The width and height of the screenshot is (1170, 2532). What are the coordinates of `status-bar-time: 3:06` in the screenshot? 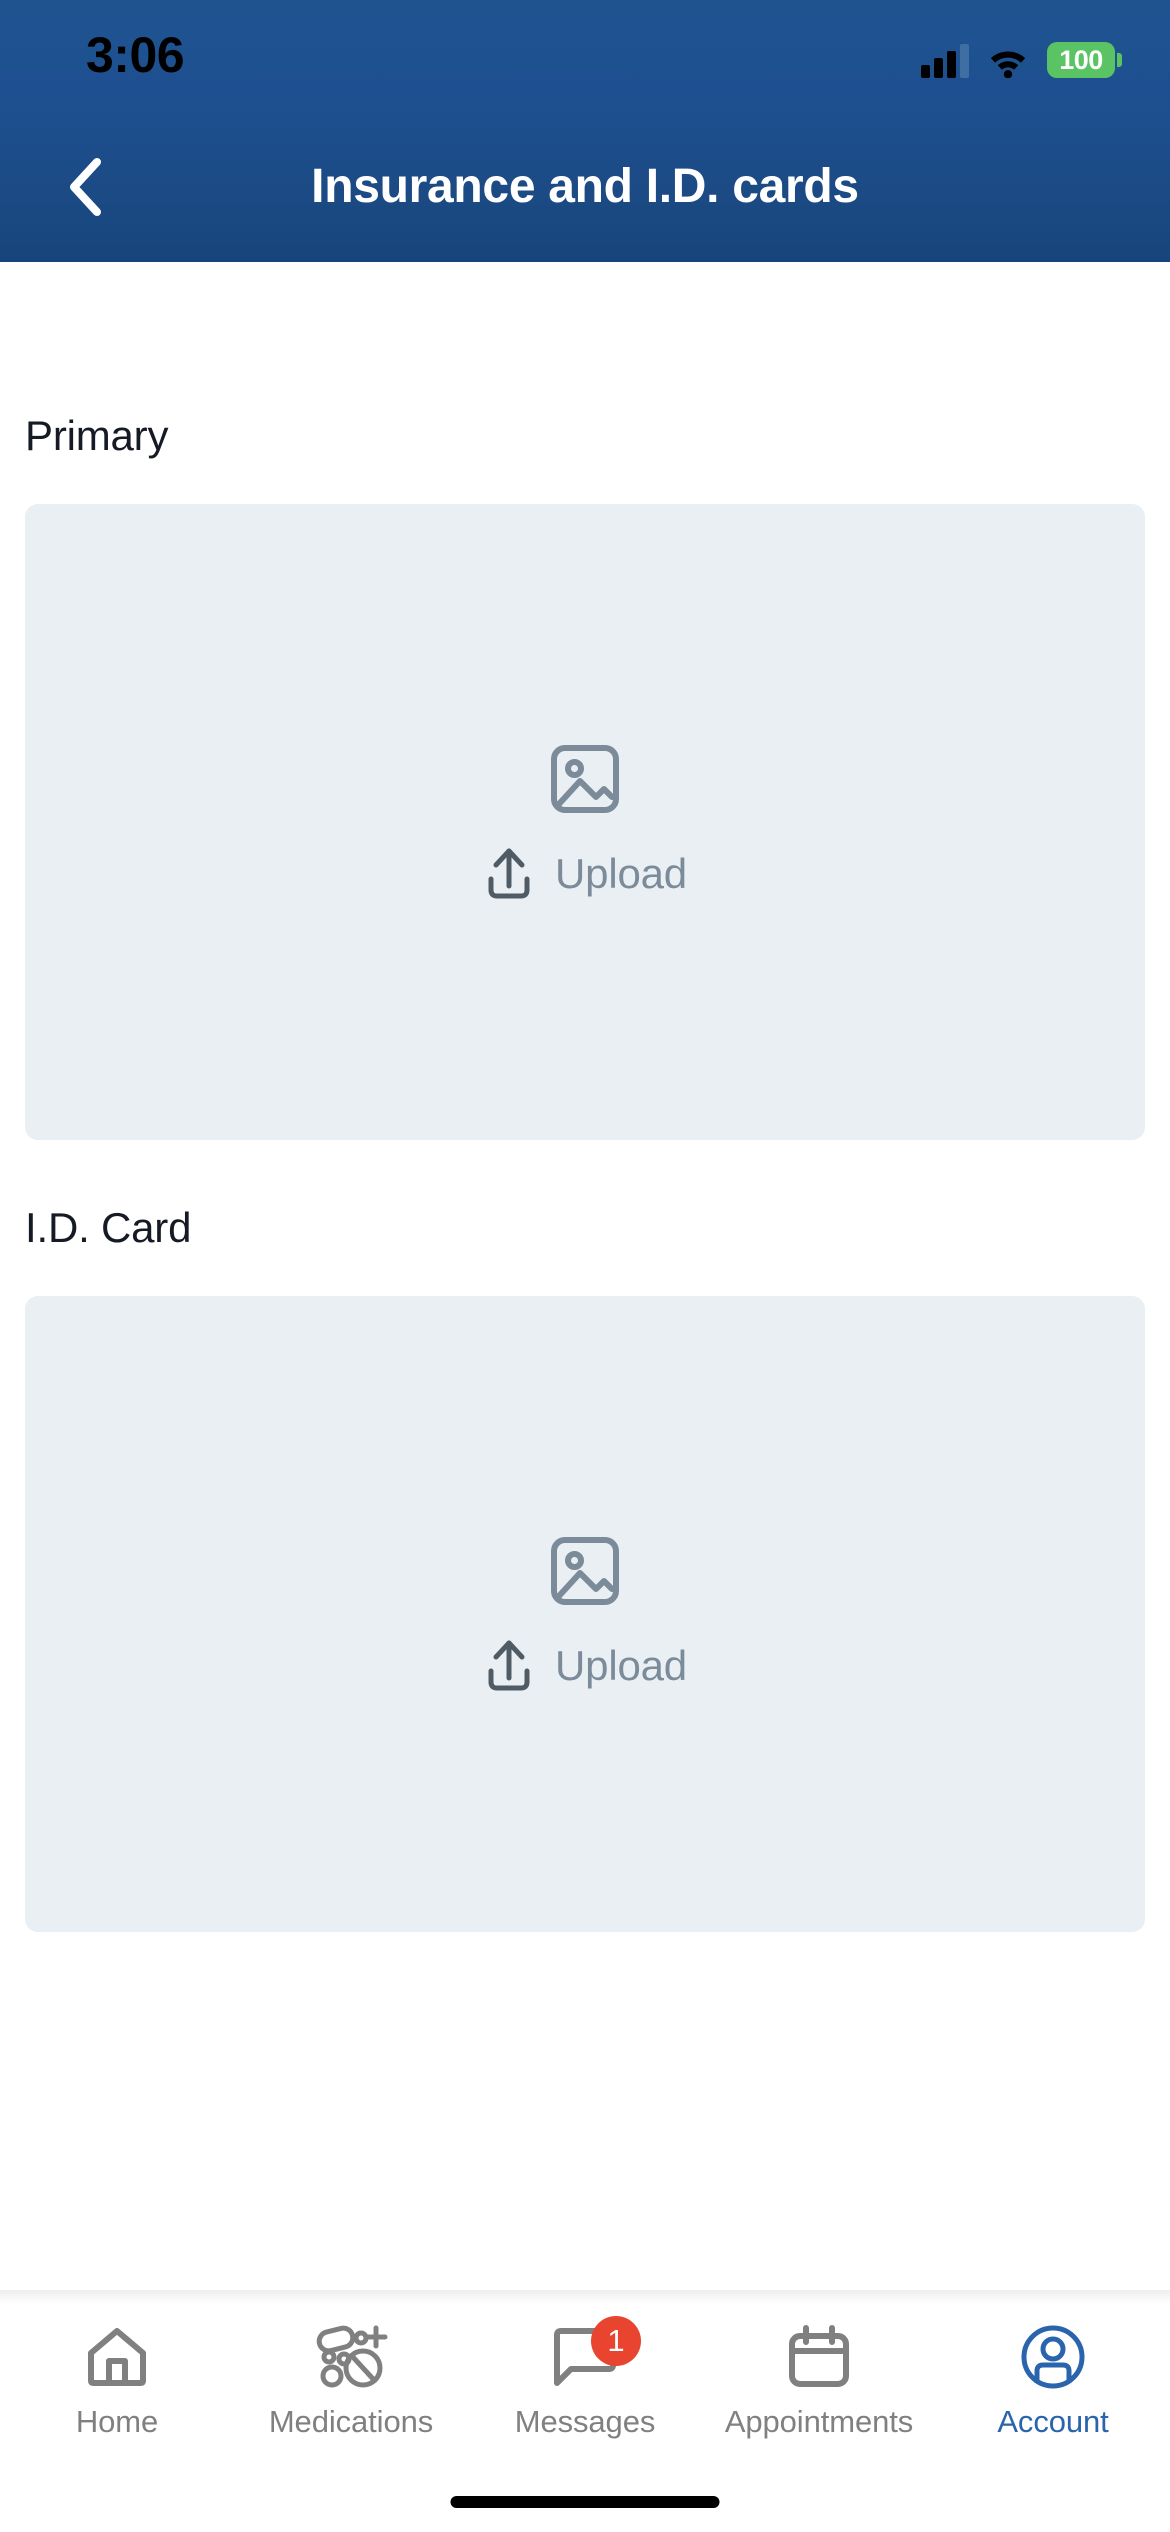 It's located at (135, 55).